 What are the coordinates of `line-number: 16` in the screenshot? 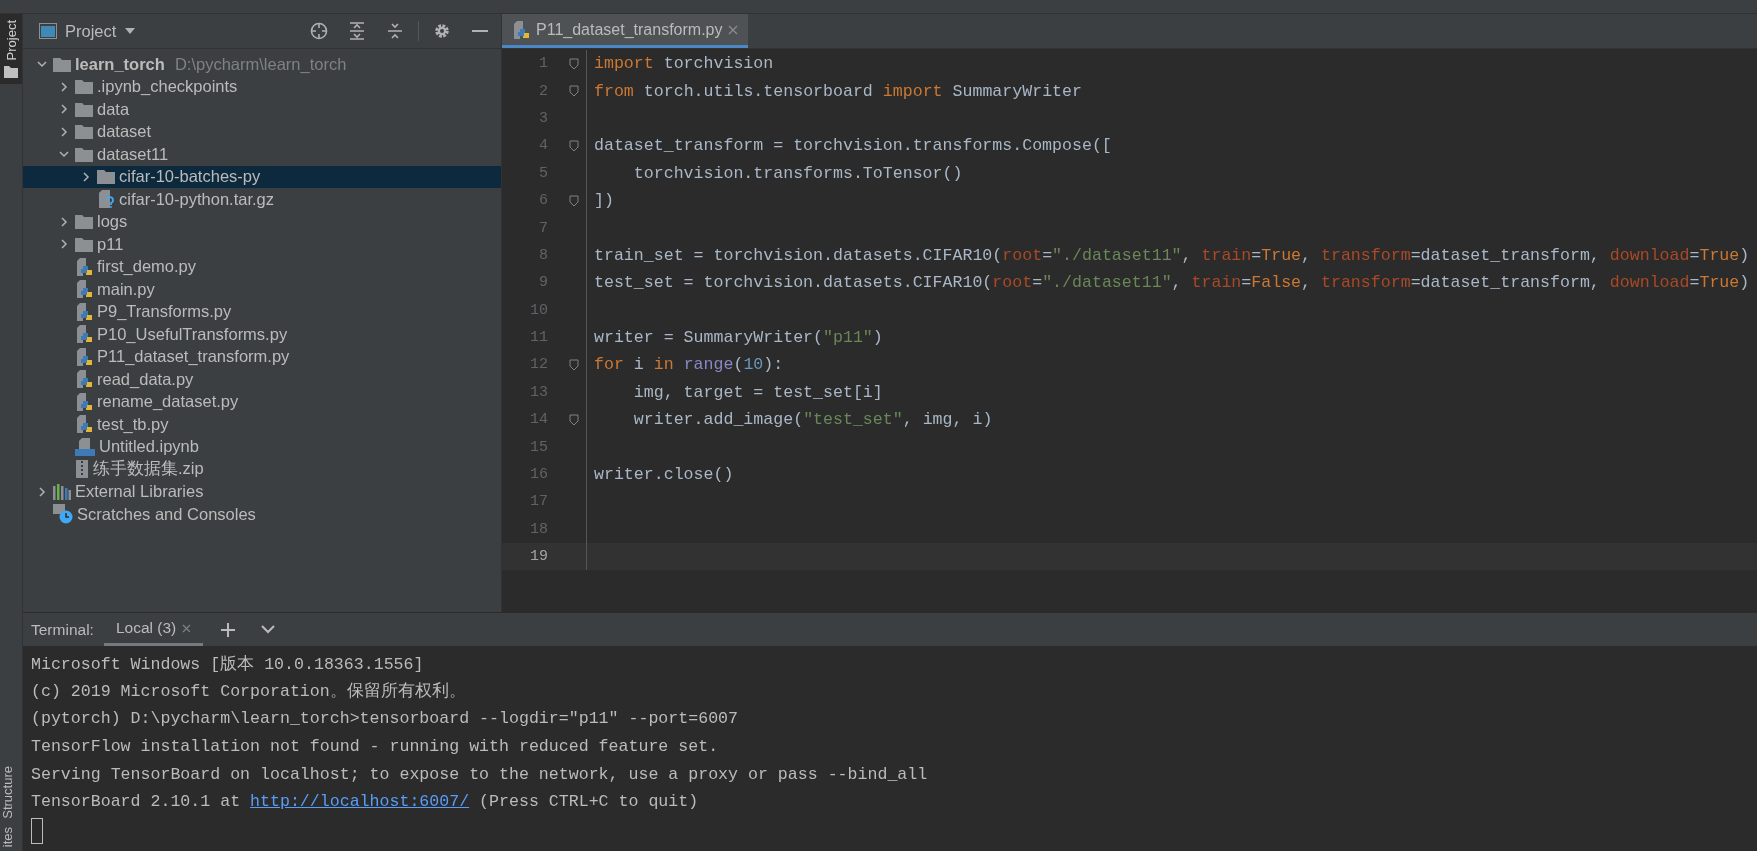 It's located at (539, 475).